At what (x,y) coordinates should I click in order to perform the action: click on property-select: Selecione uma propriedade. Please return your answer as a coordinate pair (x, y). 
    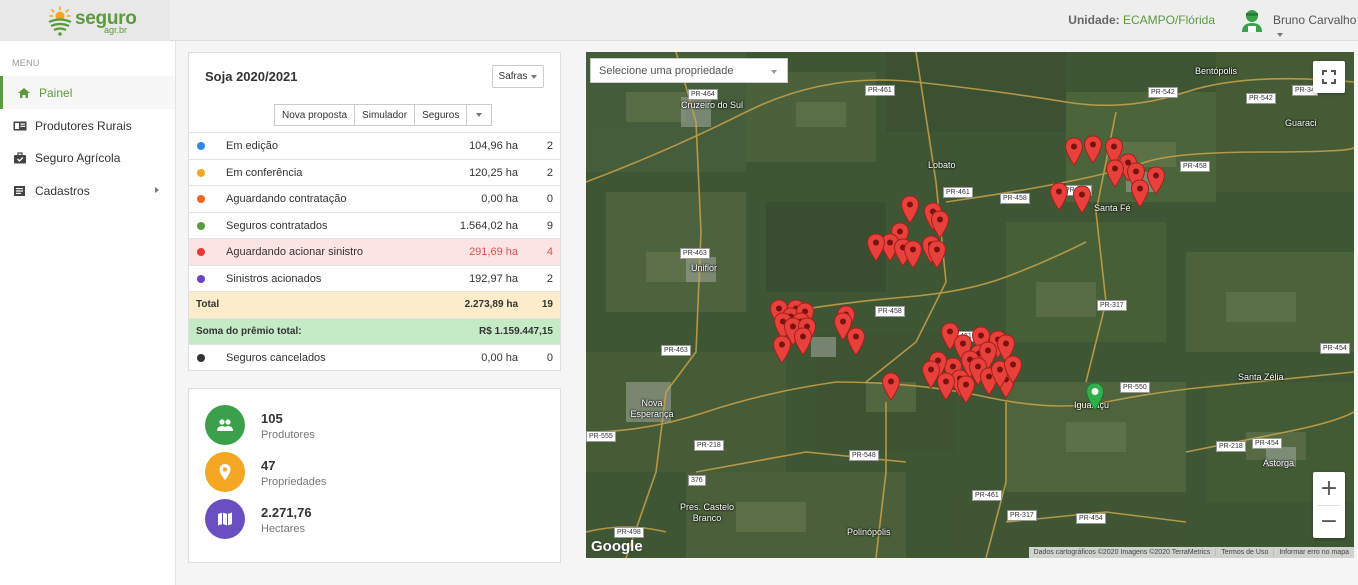
    Looking at the image, I should click on (689, 70).